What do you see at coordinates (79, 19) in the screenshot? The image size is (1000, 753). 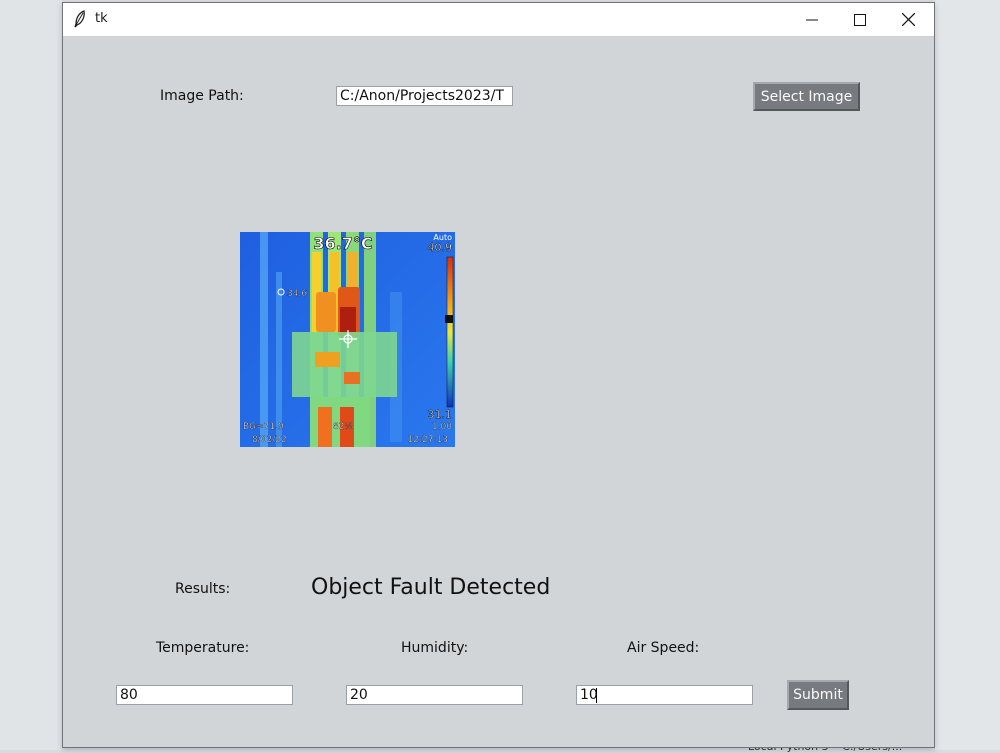 I see `feather-icon` at bounding box center [79, 19].